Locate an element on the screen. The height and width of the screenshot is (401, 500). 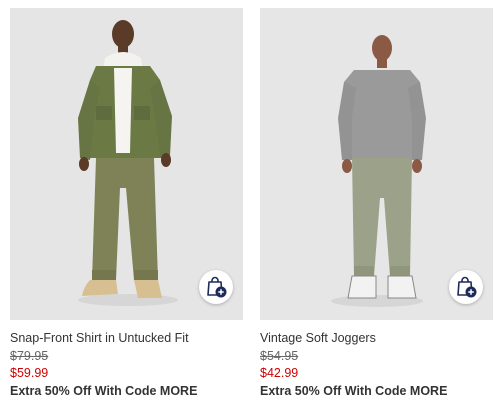
sale-price: $42.99 is located at coordinates (279, 373).